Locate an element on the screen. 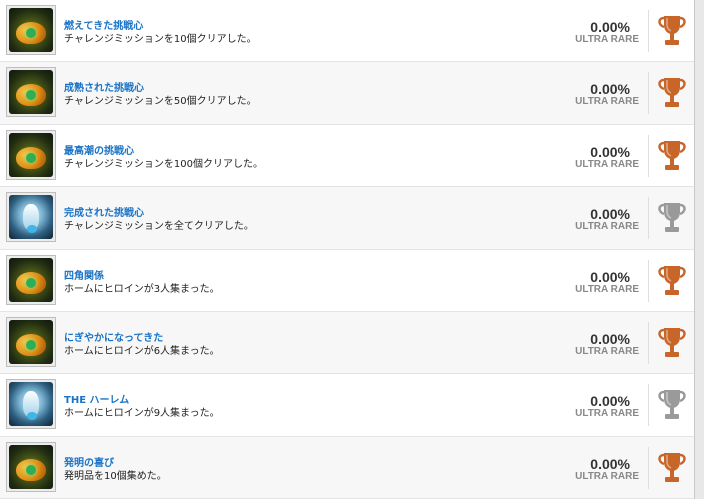  trophy-description: チャレンジミッションを全てクリアした。 is located at coordinates (159, 227).